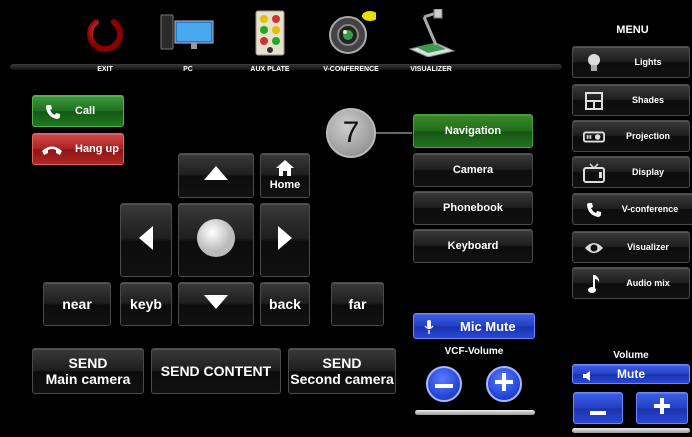 The width and height of the screenshot is (692, 437). I want to click on pc-monitor-icon, so click(188, 33).